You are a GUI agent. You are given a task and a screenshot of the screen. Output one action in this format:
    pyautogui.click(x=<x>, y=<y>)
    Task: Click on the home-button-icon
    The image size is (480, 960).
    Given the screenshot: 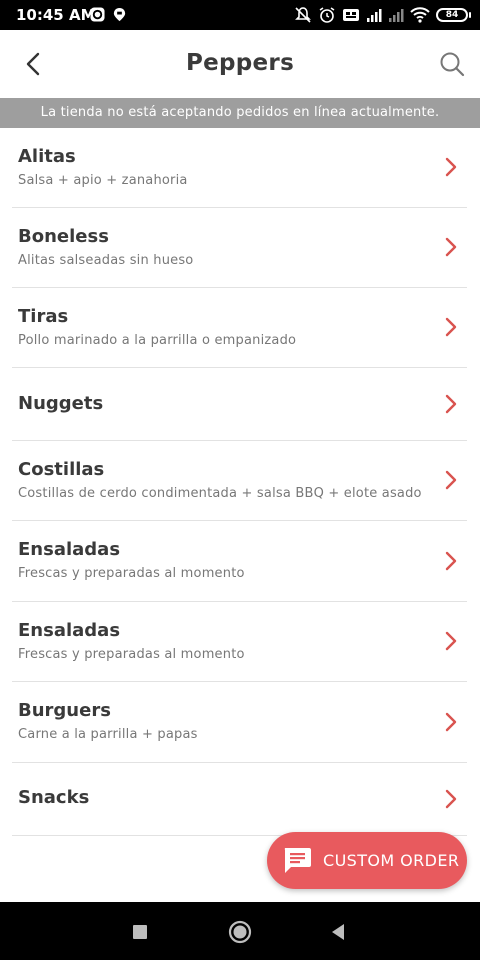 What is the action you would take?
    pyautogui.click(x=240, y=932)
    